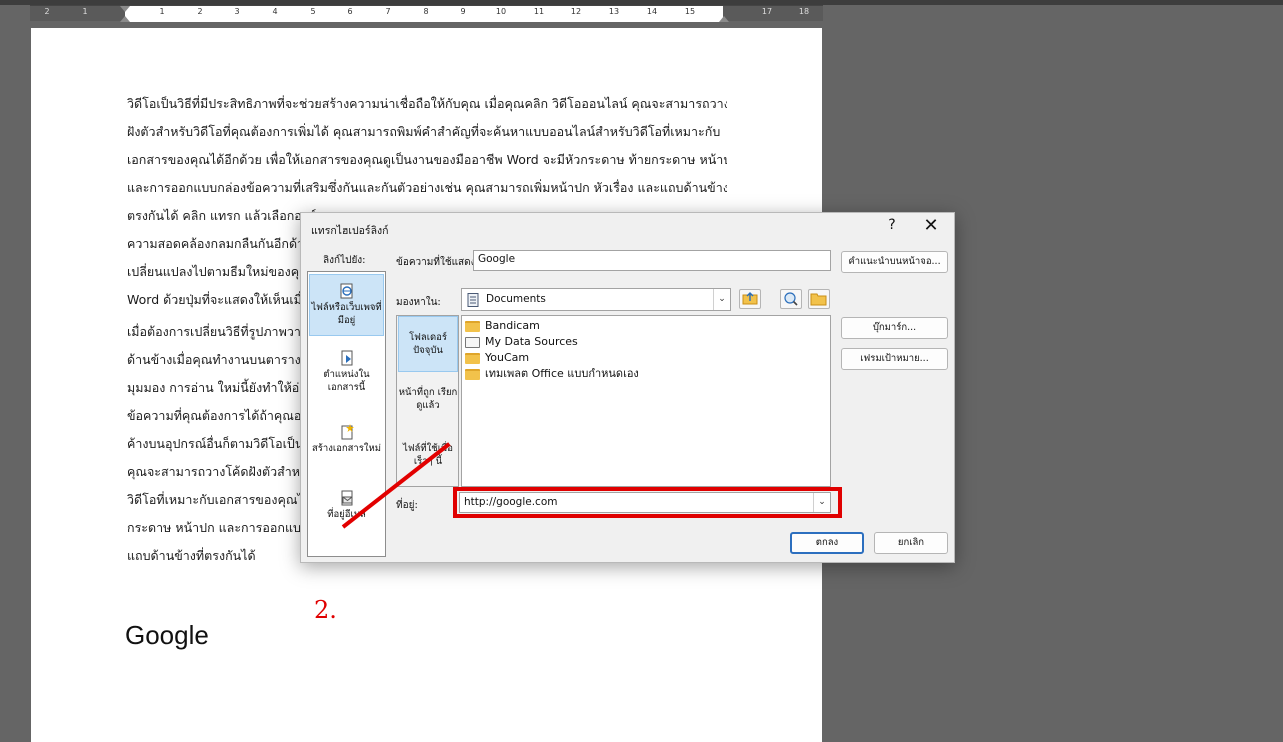 The image size is (1283, 742). What do you see at coordinates (562, 373) in the screenshot?
I see `file-name: เทมเพลต Office แบบกำหนดเอง` at bounding box center [562, 373].